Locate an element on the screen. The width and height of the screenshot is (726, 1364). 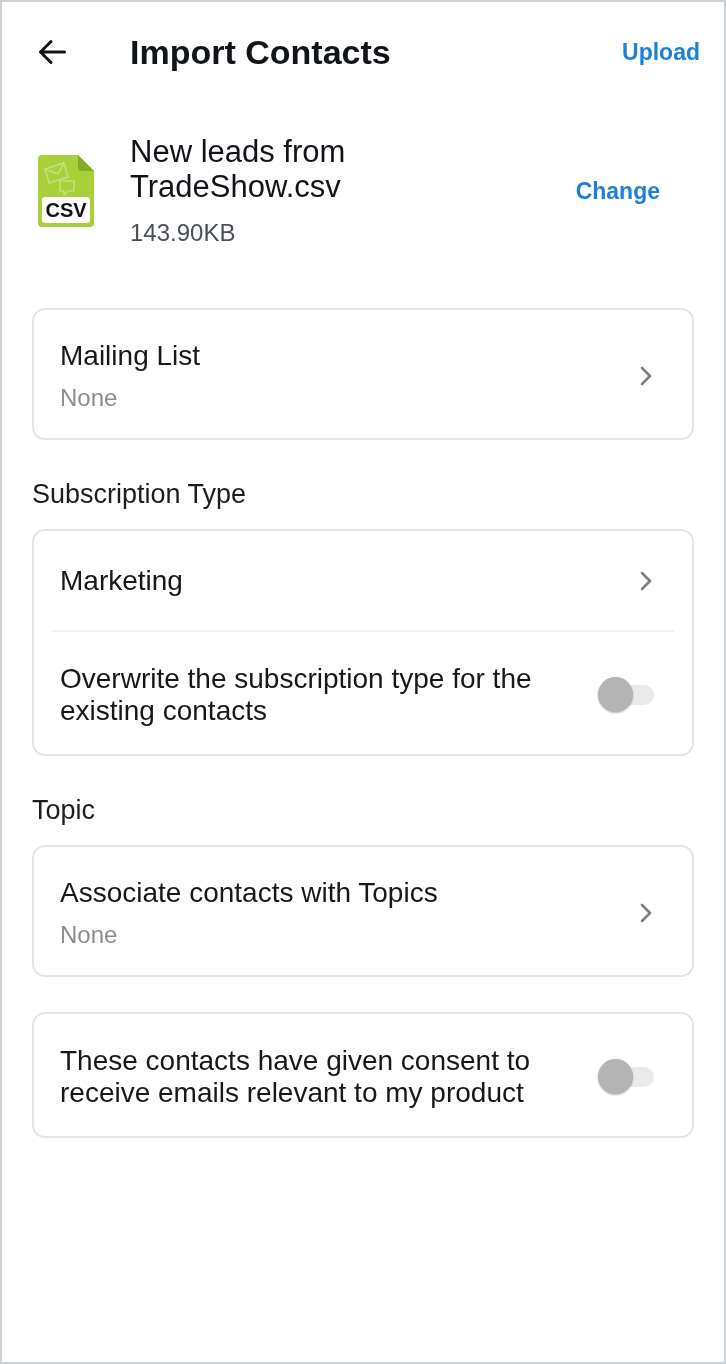
section-heading: Subscription Type is located at coordinates (140, 494).